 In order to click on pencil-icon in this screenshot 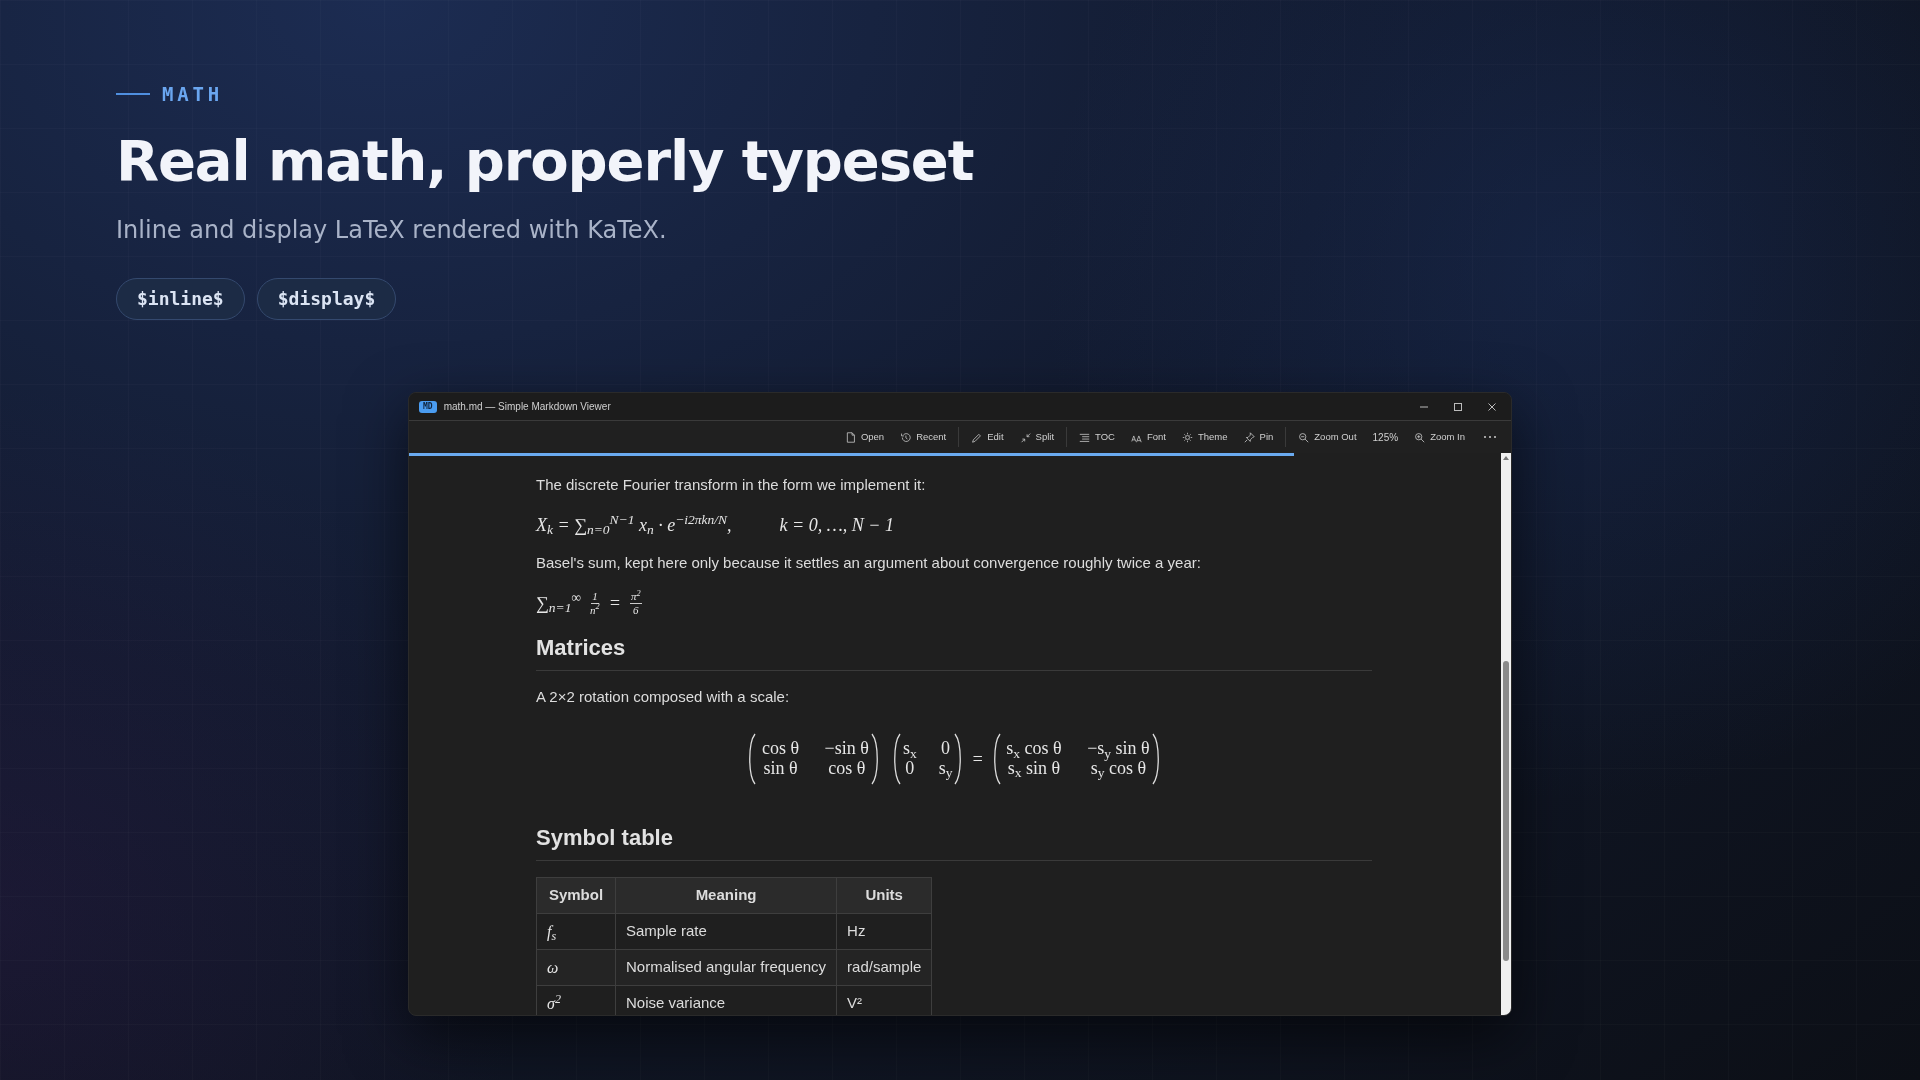, I will do `click(977, 437)`.